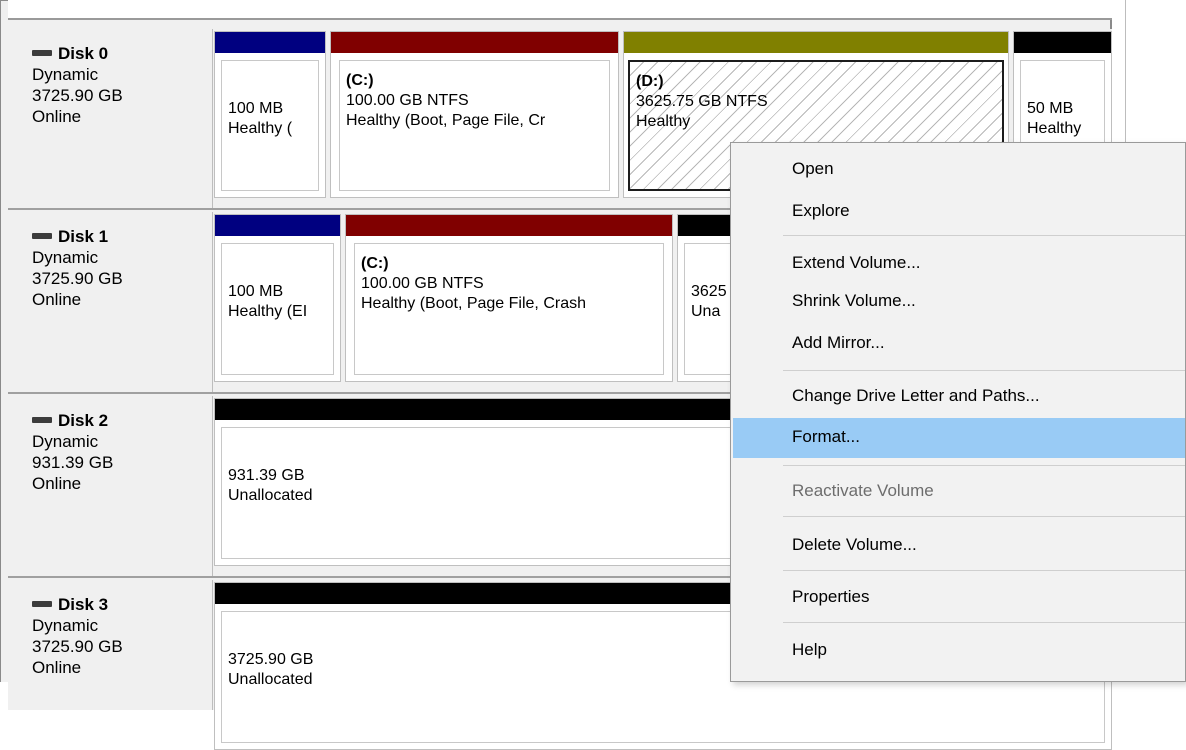 The height and width of the screenshot is (750, 1186). What do you see at coordinates (473, 303) in the screenshot?
I see `volume-status: Healthy (Boot, Page File, Crash` at bounding box center [473, 303].